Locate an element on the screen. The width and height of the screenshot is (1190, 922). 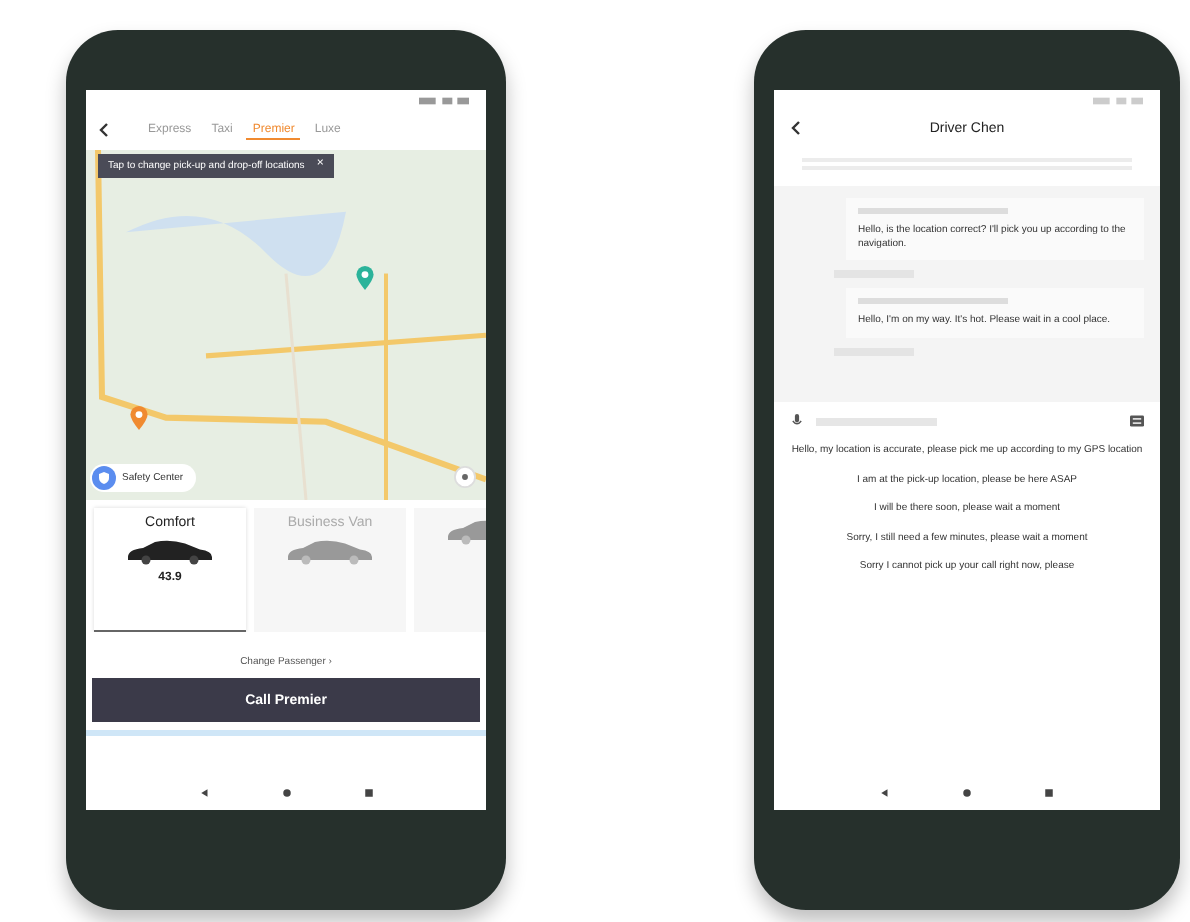
locate-icon is located at coordinates (465, 477).